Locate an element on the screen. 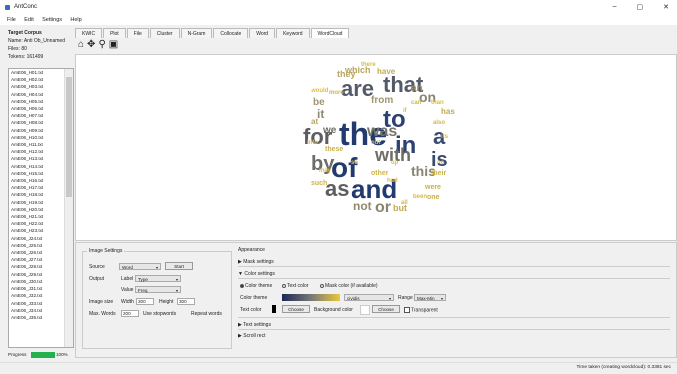  zoom-icon: ⚲ is located at coordinates (101, 45).